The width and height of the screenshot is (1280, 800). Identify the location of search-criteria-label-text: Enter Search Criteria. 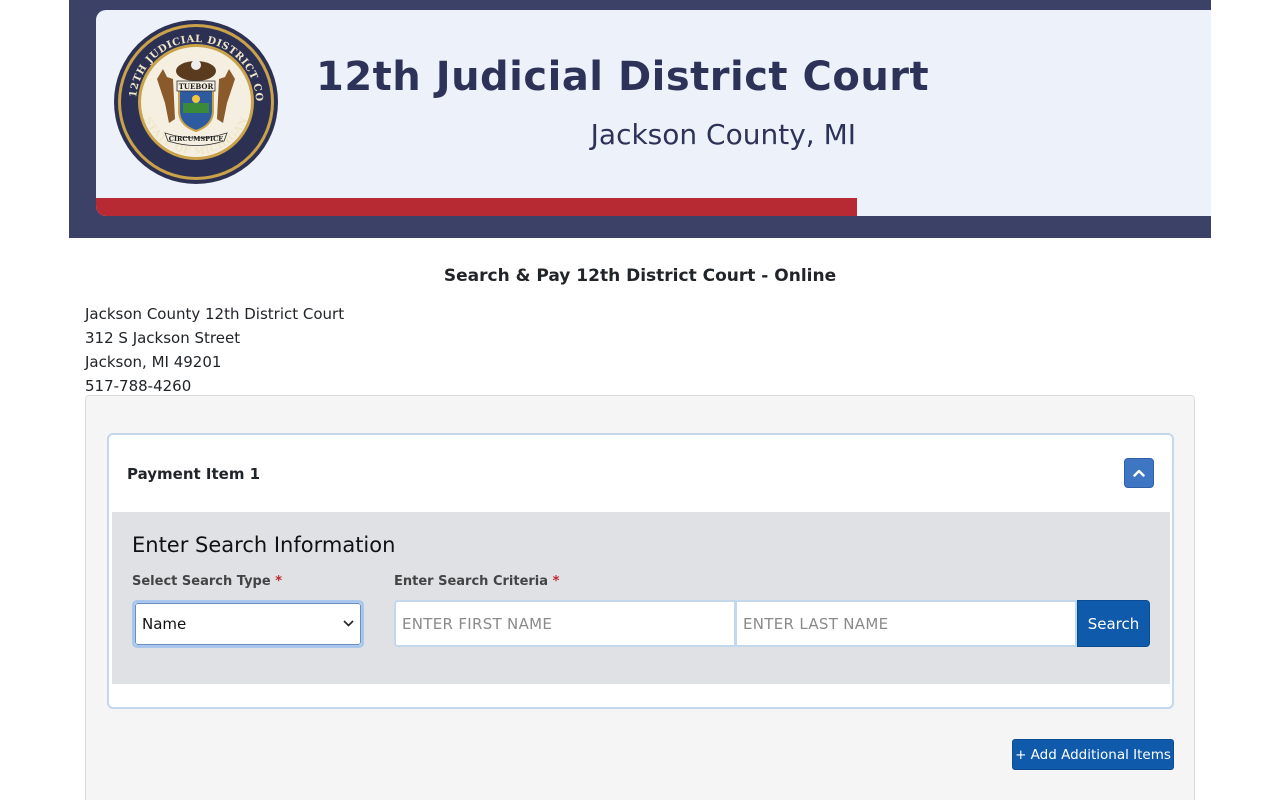
(471, 581).